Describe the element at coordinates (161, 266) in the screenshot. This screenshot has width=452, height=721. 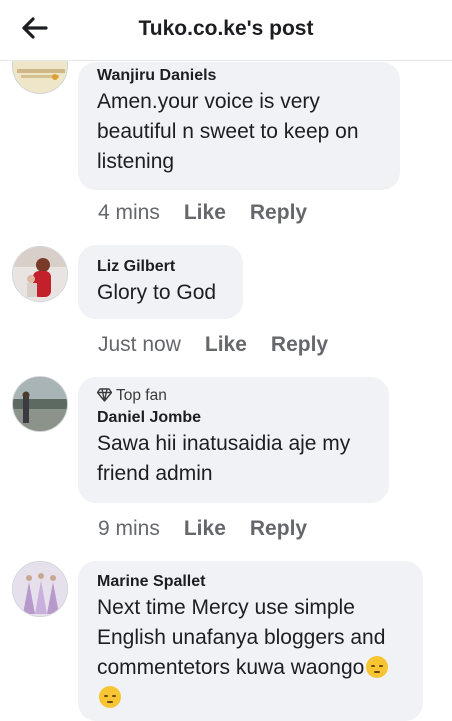
I see `comment-author: Liz Gilbert` at that location.